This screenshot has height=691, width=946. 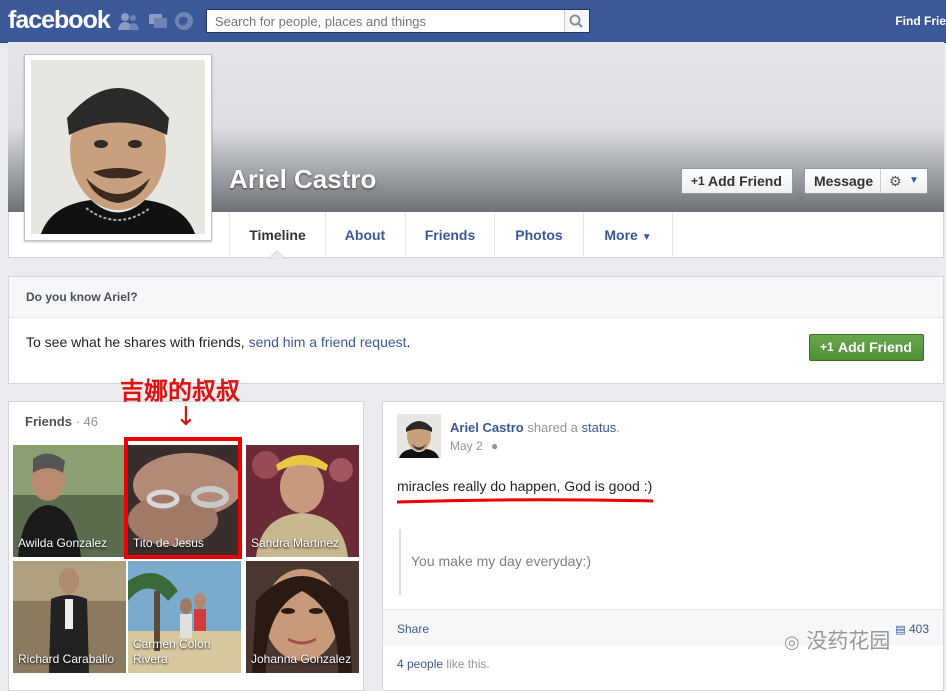 I want to click on post-author-avatar, so click(x=419, y=436).